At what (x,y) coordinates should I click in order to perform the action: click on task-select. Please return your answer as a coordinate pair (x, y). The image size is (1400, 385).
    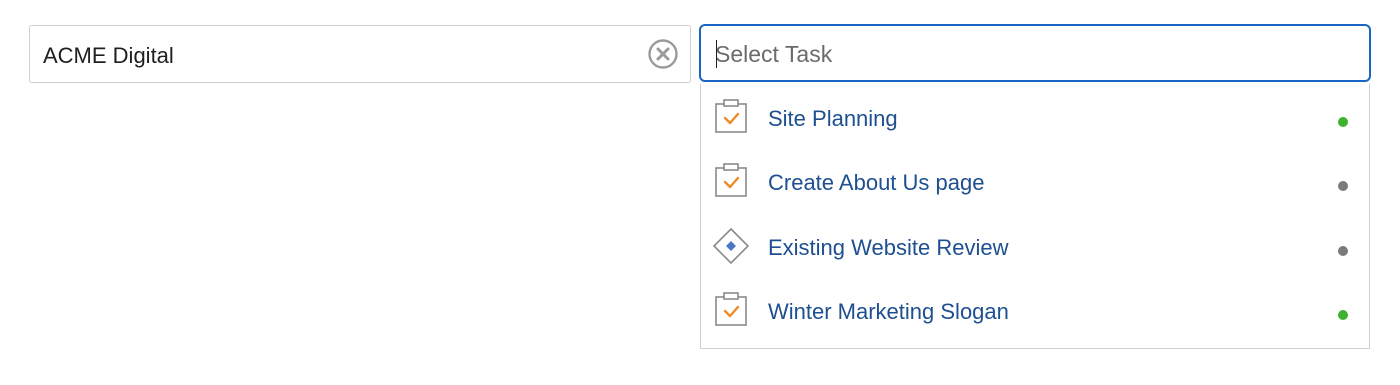
    Looking at the image, I should click on (1035, 53).